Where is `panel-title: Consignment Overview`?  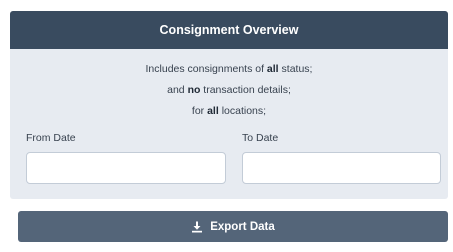
panel-title: Consignment Overview is located at coordinates (229, 30).